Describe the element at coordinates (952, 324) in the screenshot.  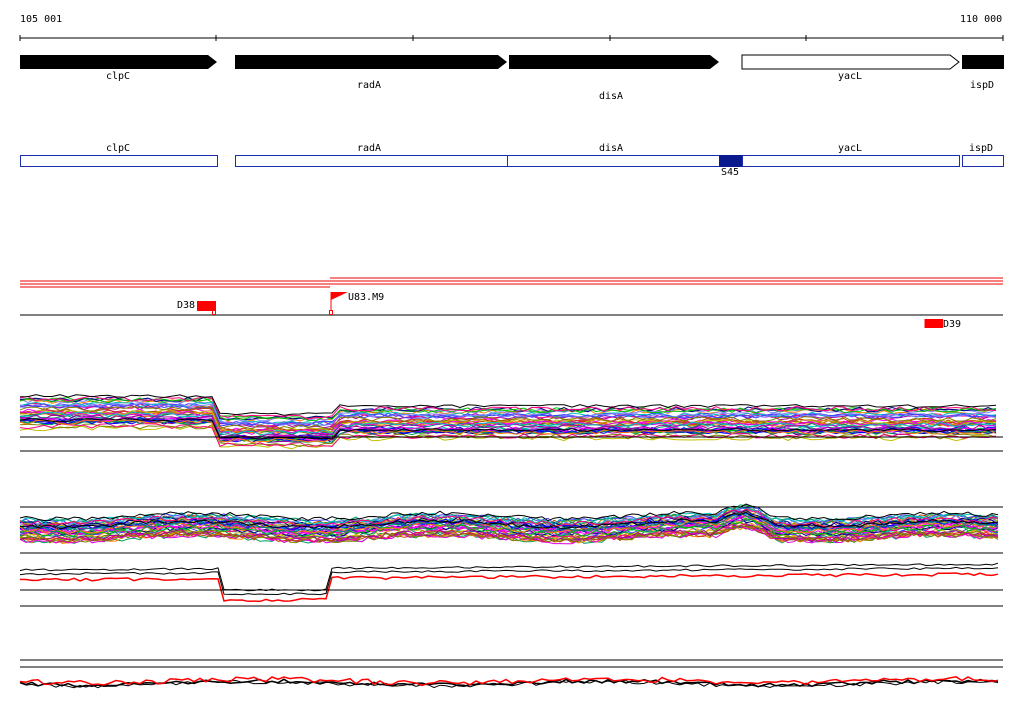
I see `flag-label-D39: D39` at that location.